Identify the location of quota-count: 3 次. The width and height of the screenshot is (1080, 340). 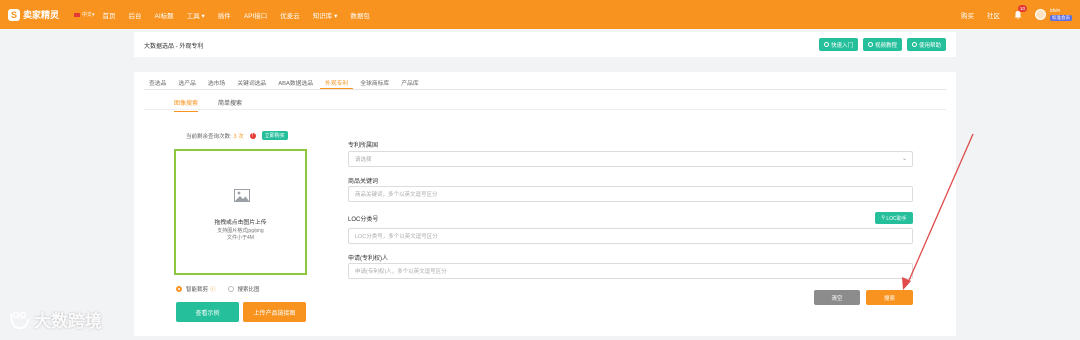
(238, 136).